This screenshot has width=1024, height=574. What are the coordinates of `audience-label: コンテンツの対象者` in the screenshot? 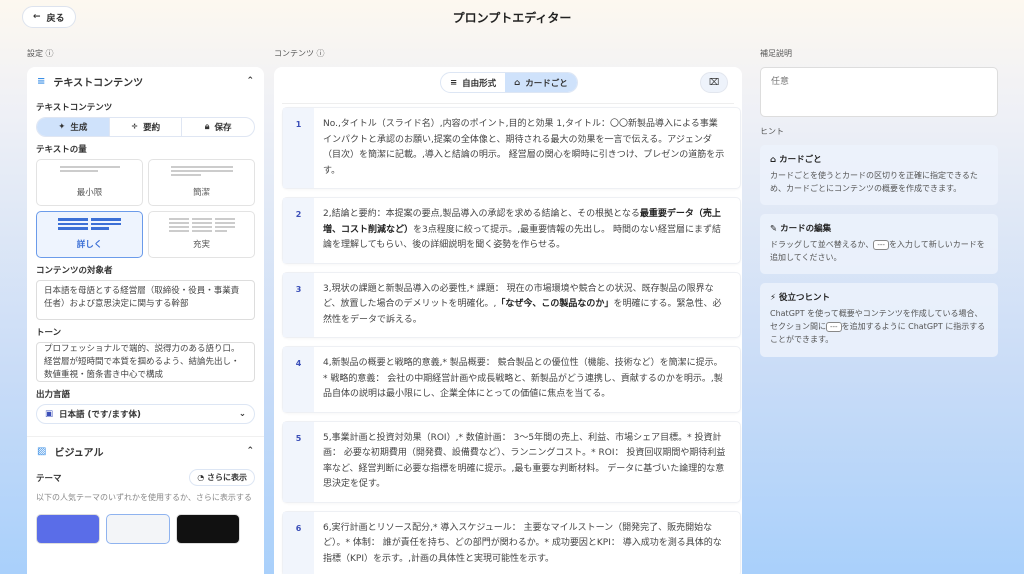 It's located at (74, 271).